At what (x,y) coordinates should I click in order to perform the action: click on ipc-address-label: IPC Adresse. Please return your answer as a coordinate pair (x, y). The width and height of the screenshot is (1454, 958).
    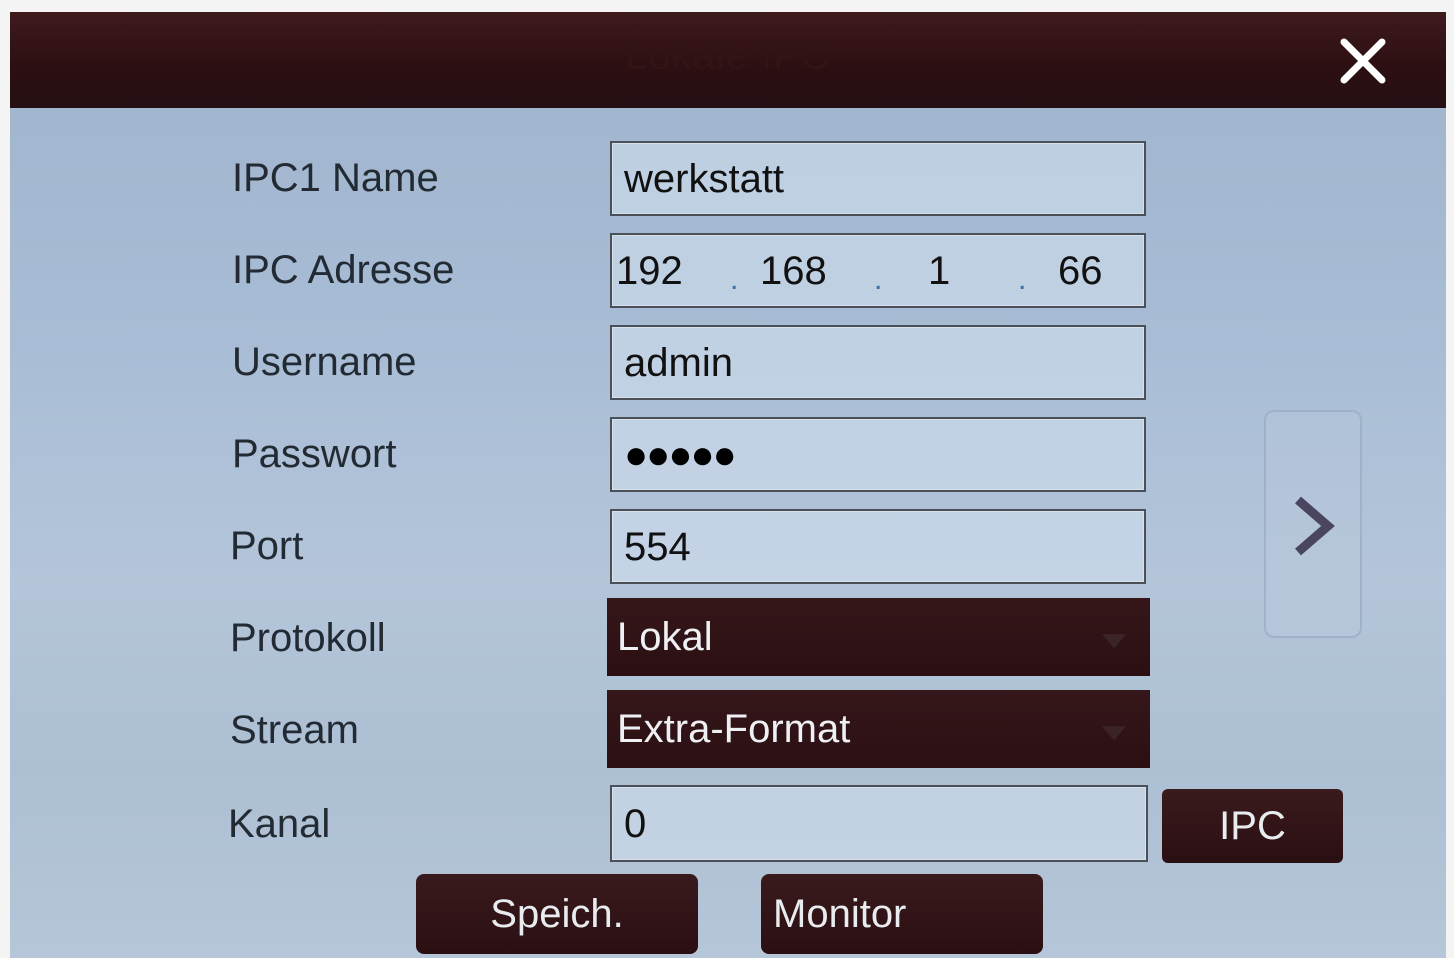
    Looking at the image, I should click on (343, 270).